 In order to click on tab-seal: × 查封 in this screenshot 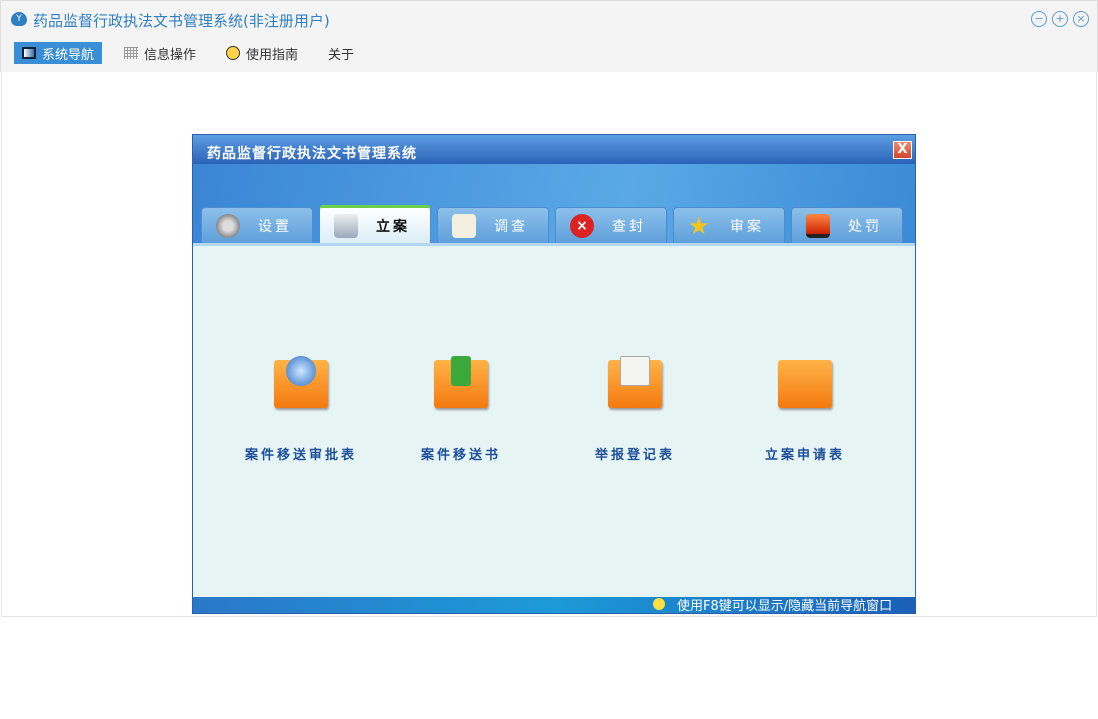, I will do `click(611, 225)`.